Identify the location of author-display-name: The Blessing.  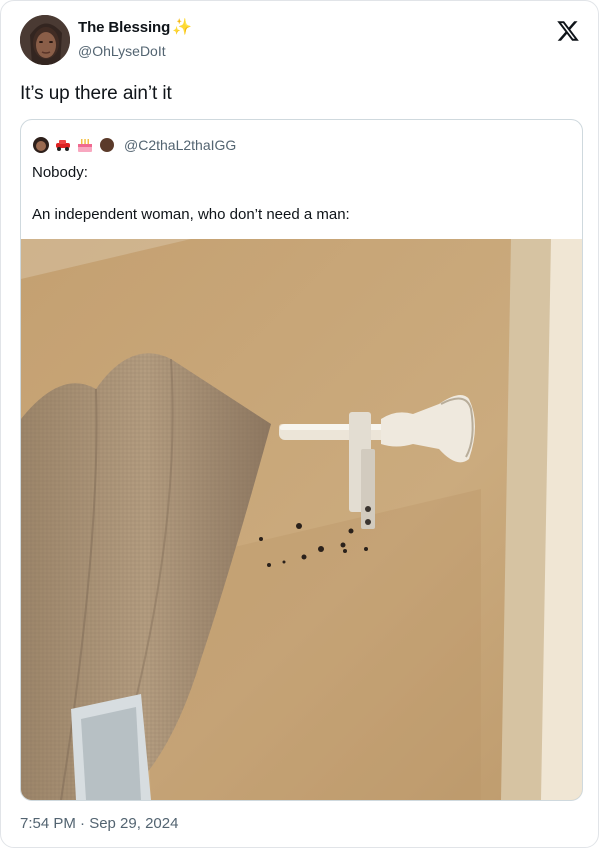
(124, 27).